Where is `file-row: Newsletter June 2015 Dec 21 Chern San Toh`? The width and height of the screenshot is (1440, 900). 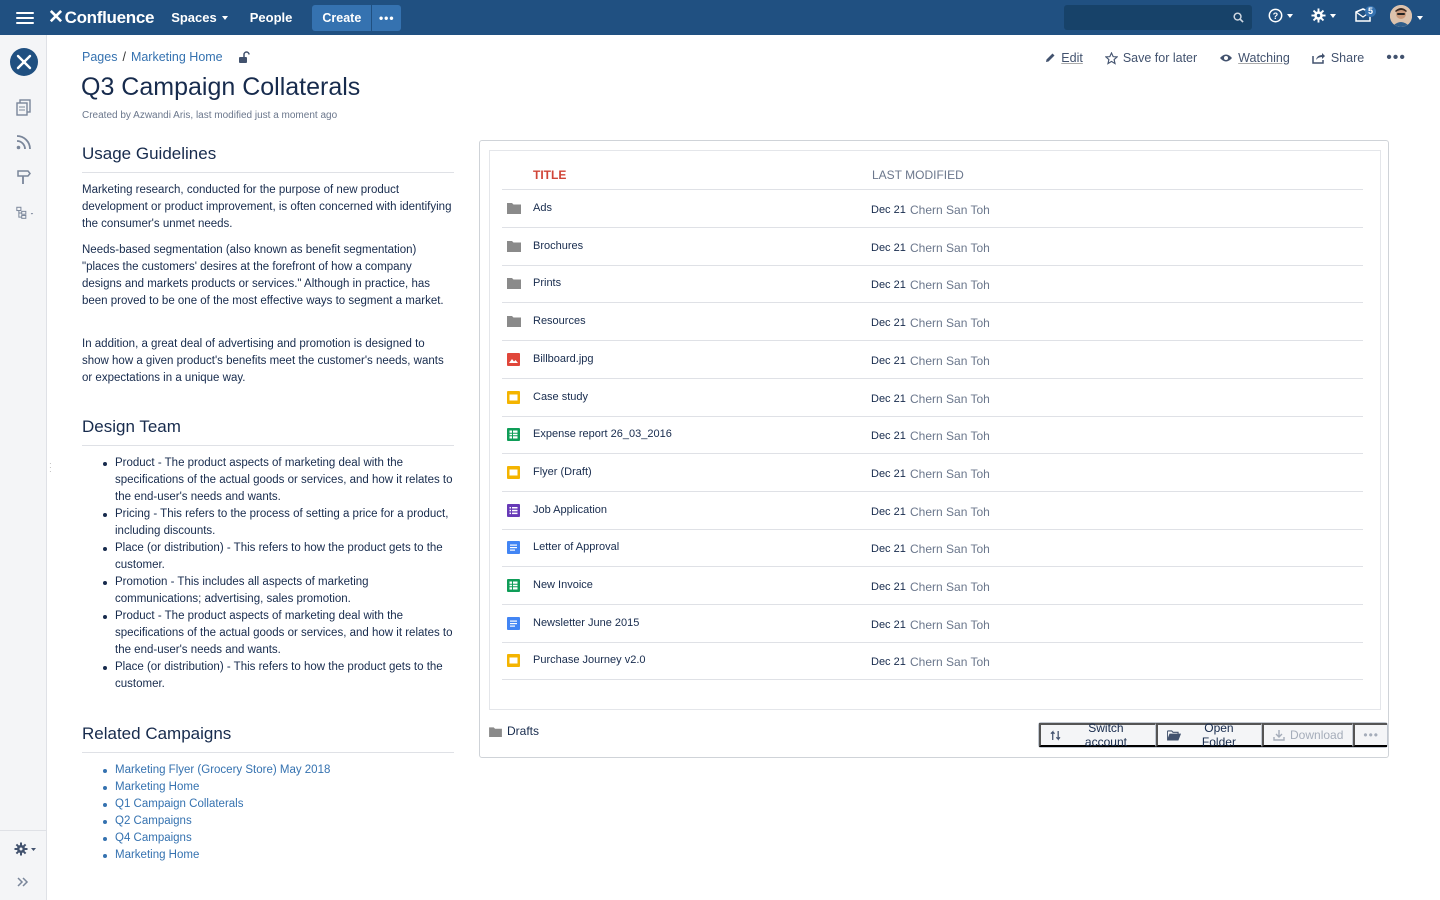 file-row: Newsletter June 2015 Dec 21 Chern San Toh is located at coordinates (932, 624).